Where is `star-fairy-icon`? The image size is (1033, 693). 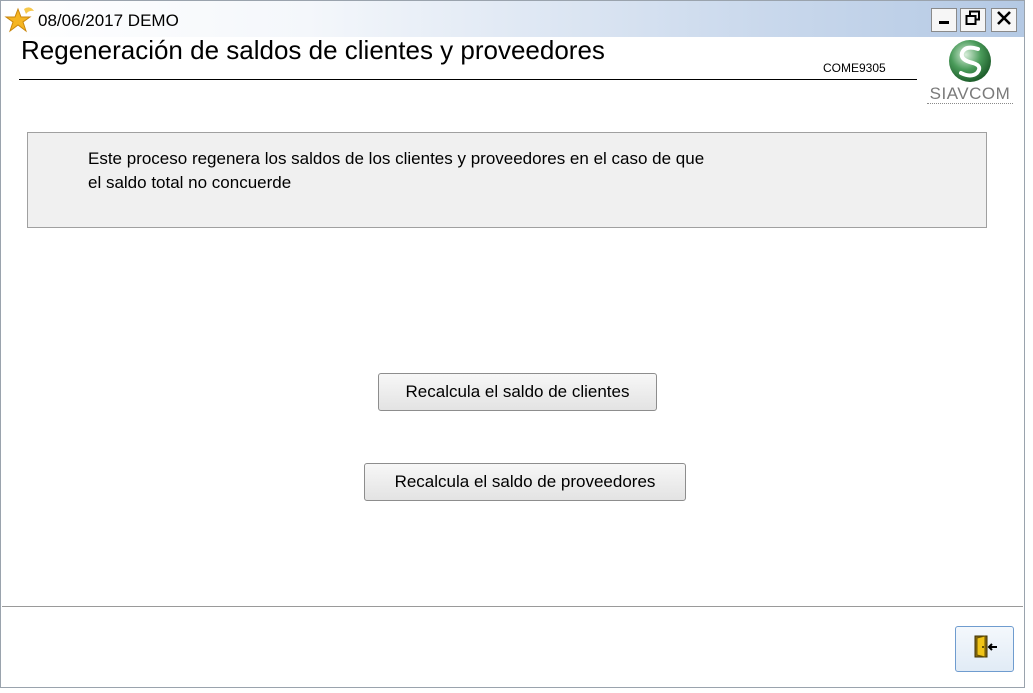 star-fairy-icon is located at coordinates (20, 20).